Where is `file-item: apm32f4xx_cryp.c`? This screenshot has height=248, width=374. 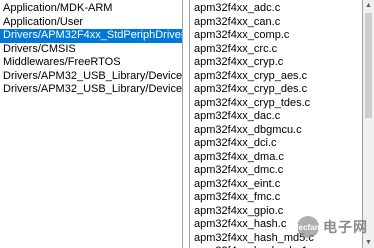
file-item: apm32f4xx_cryp.c is located at coordinates (276, 63).